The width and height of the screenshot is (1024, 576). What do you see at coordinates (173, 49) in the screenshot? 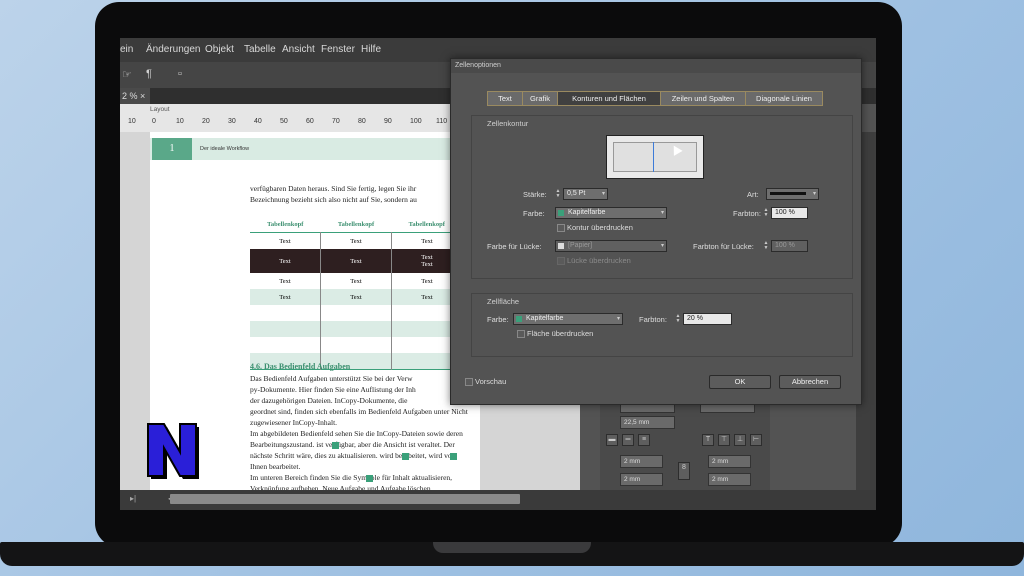
I see `menu-item-changes: Änderungen` at bounding box center [173, 49].